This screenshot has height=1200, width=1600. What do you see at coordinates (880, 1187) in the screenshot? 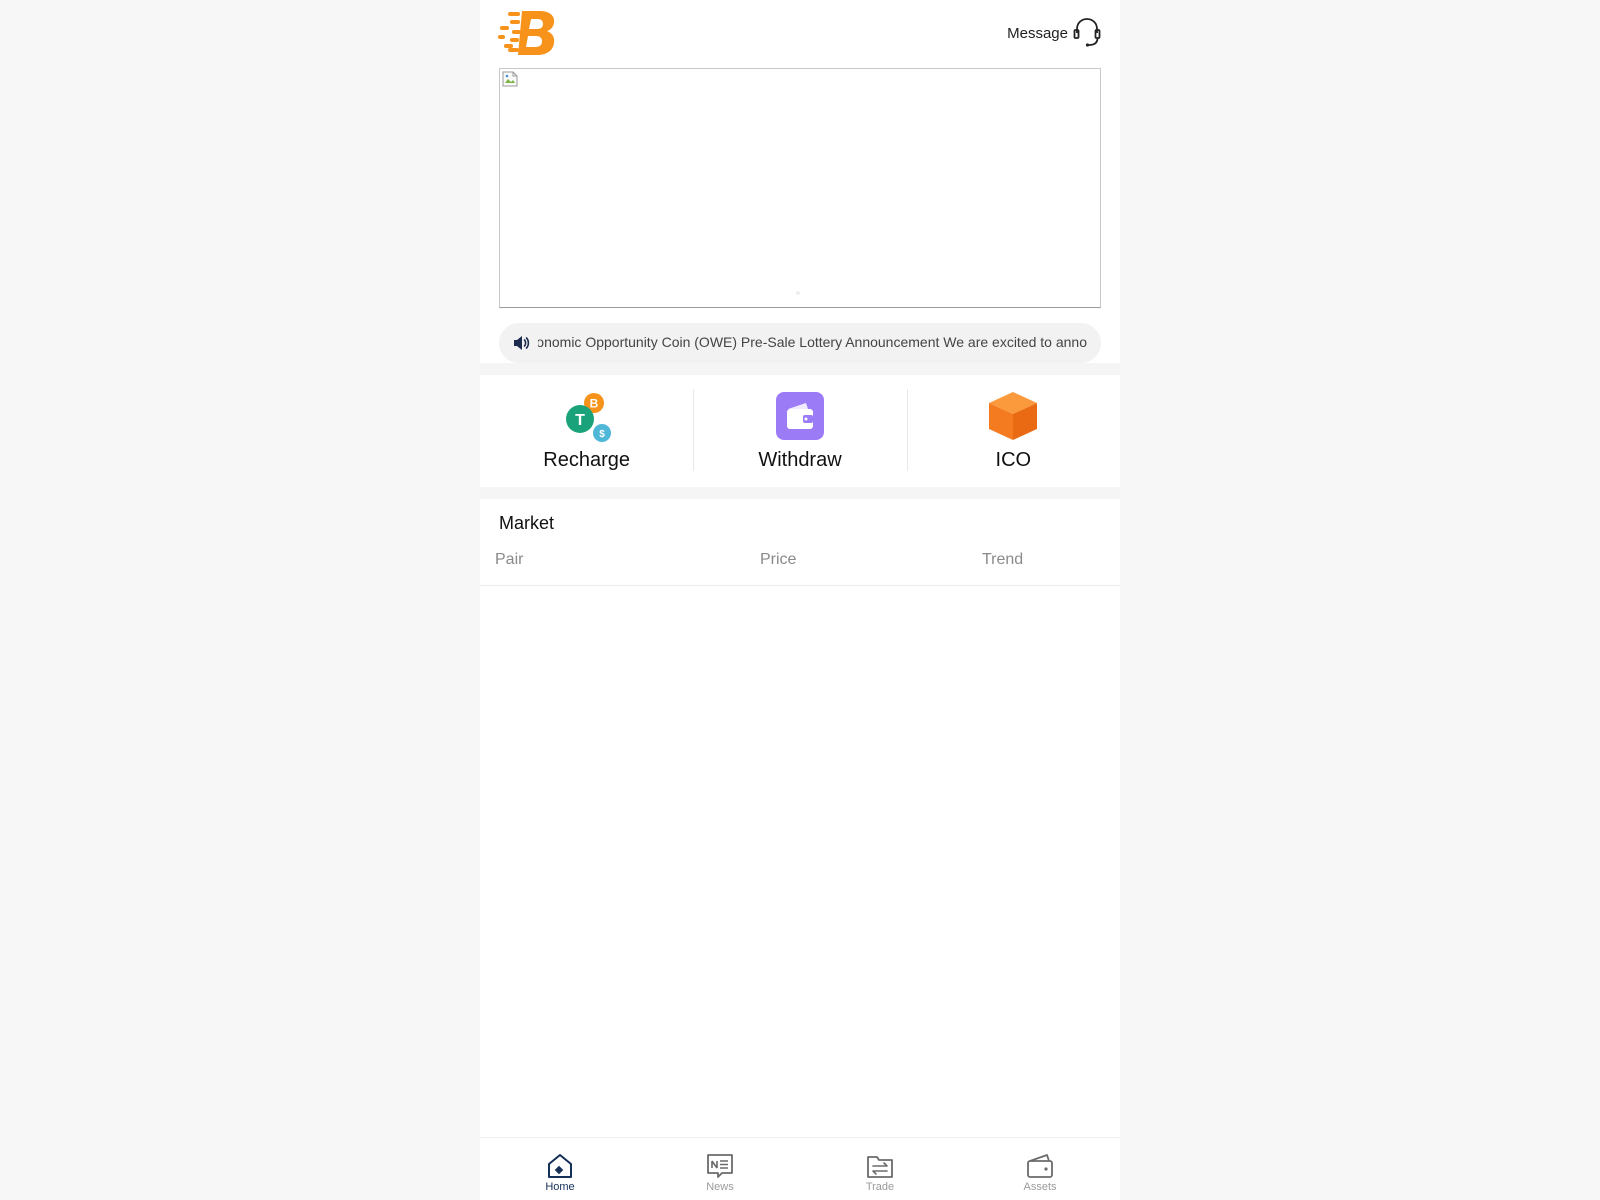
I see `tab-trade-label: Trade` at bounding box center [880, 1187].